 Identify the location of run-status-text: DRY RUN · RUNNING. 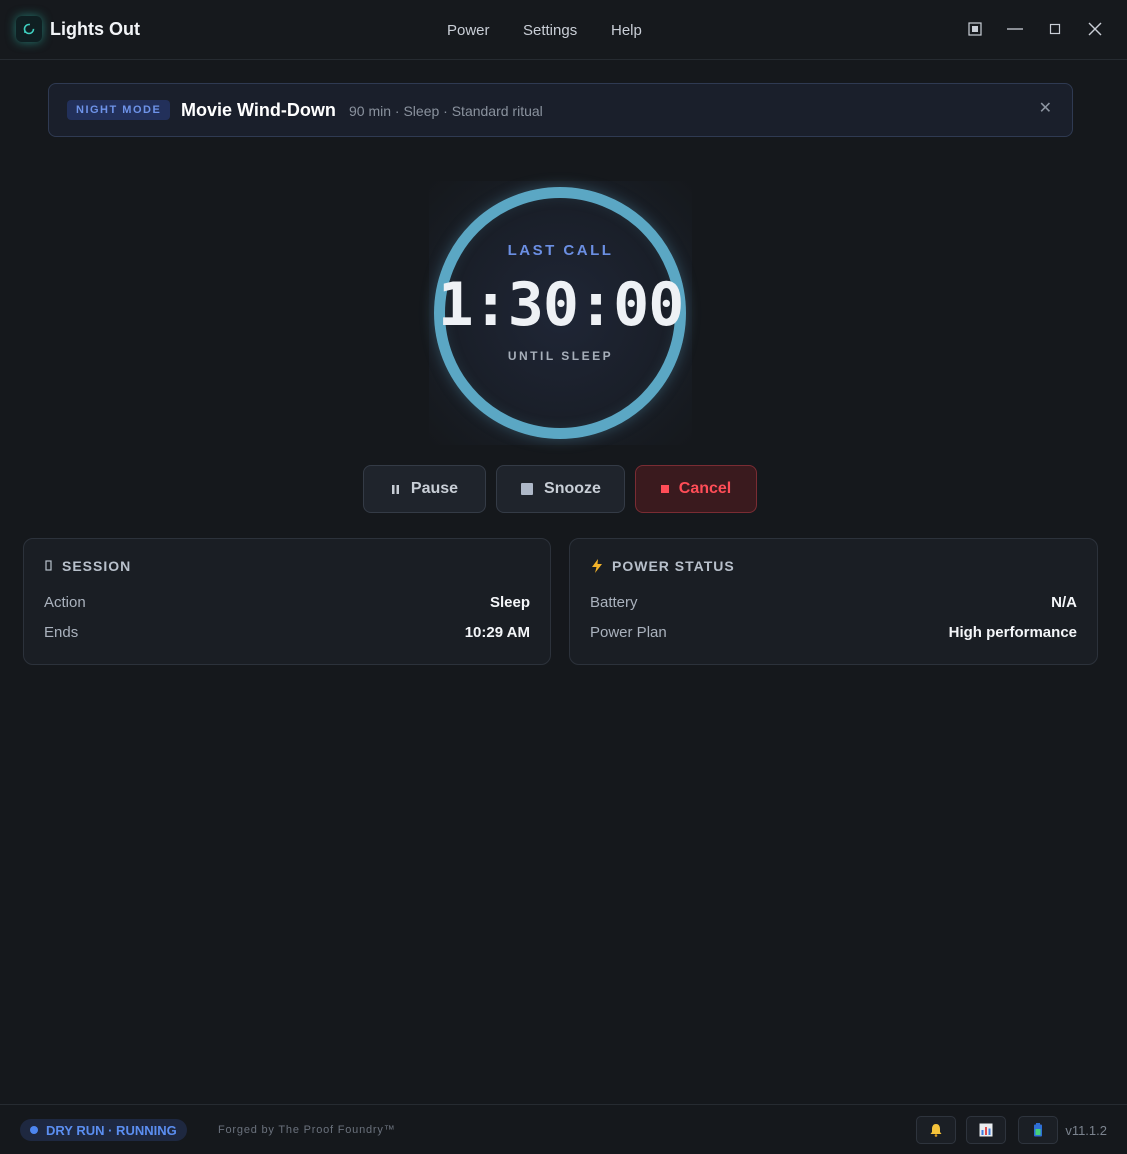
(111, 1130).